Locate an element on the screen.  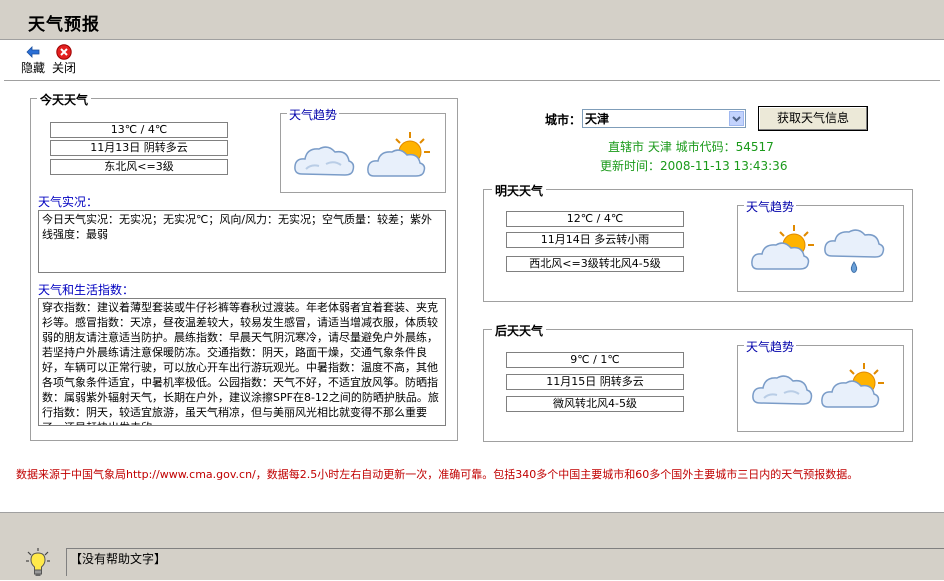
update-time: 更新时间：2008-11-13 13:43:36 is located at coordinates (694, 166).